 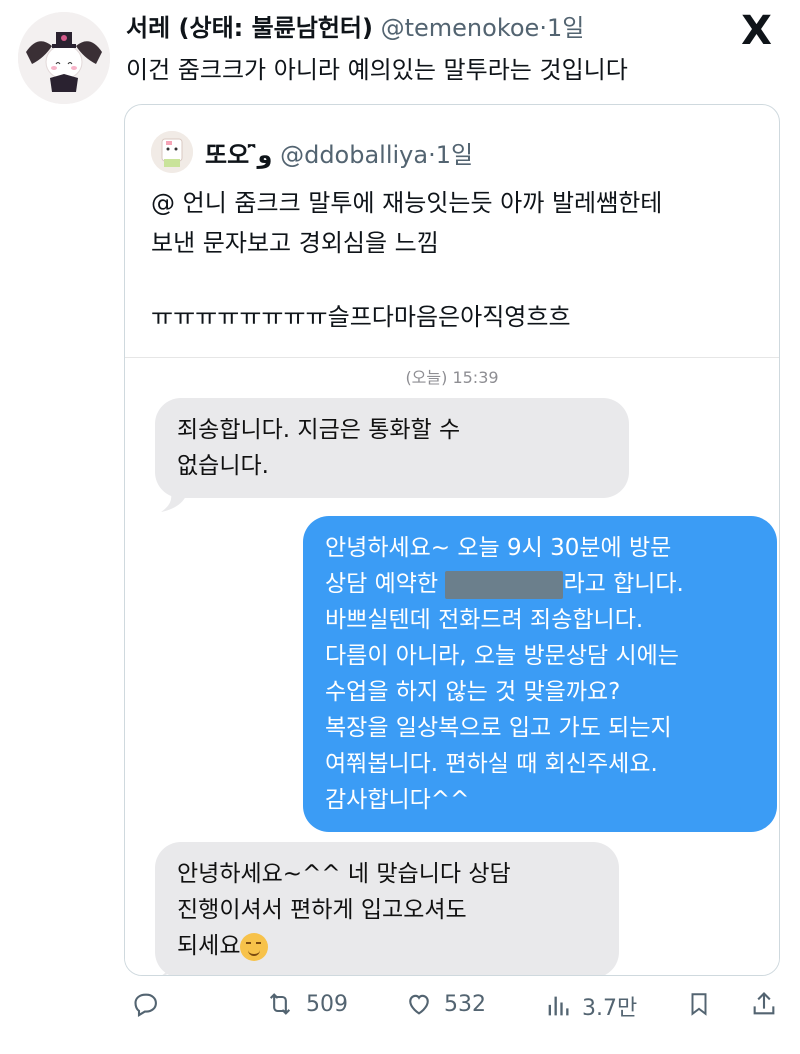 I want to click on message-text: 라고 합니다., so click(x=623, y=584).